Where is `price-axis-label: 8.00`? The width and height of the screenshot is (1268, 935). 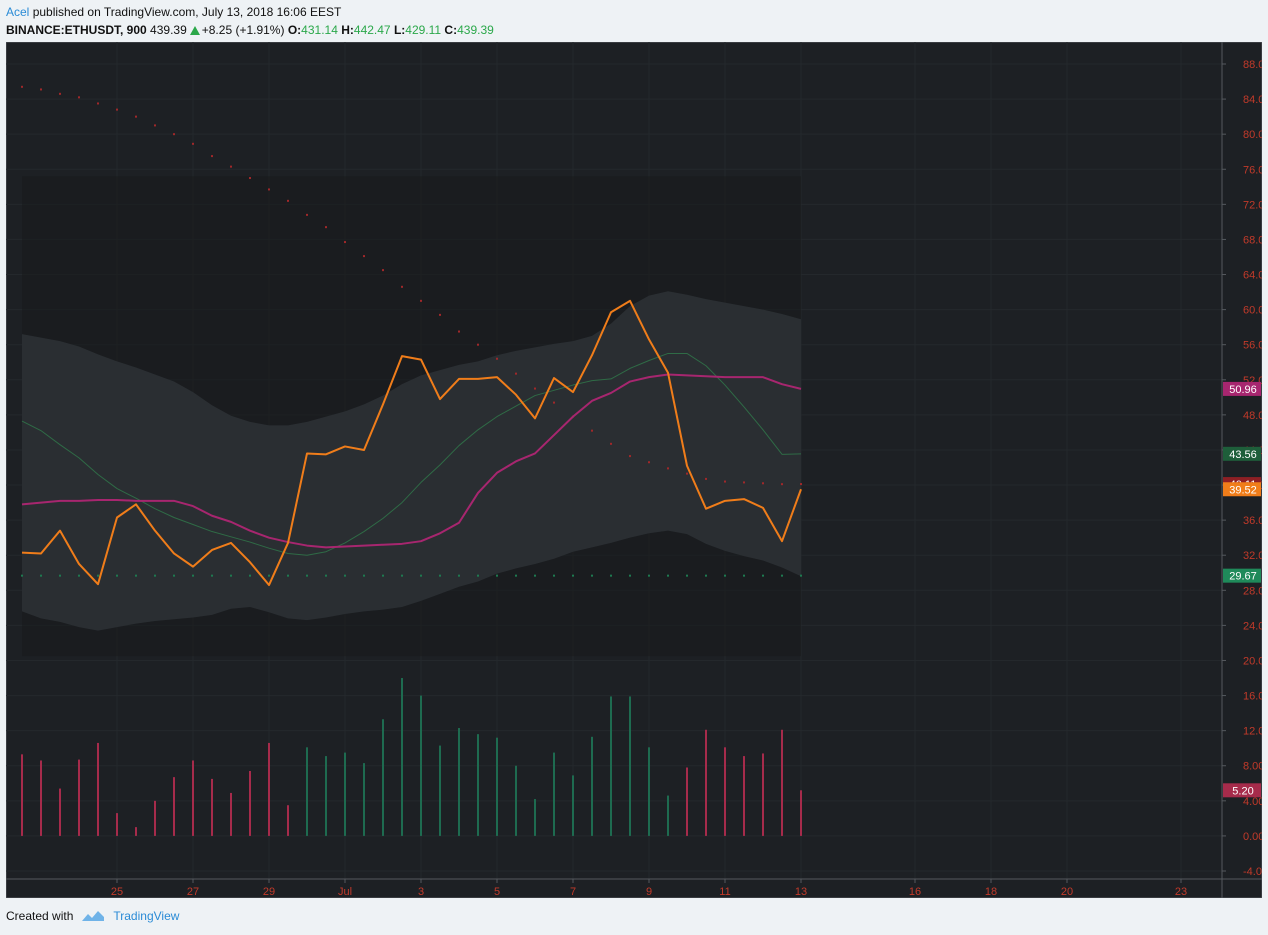
price-axis-label: 8.00 is located at coordinates (1252, 767).